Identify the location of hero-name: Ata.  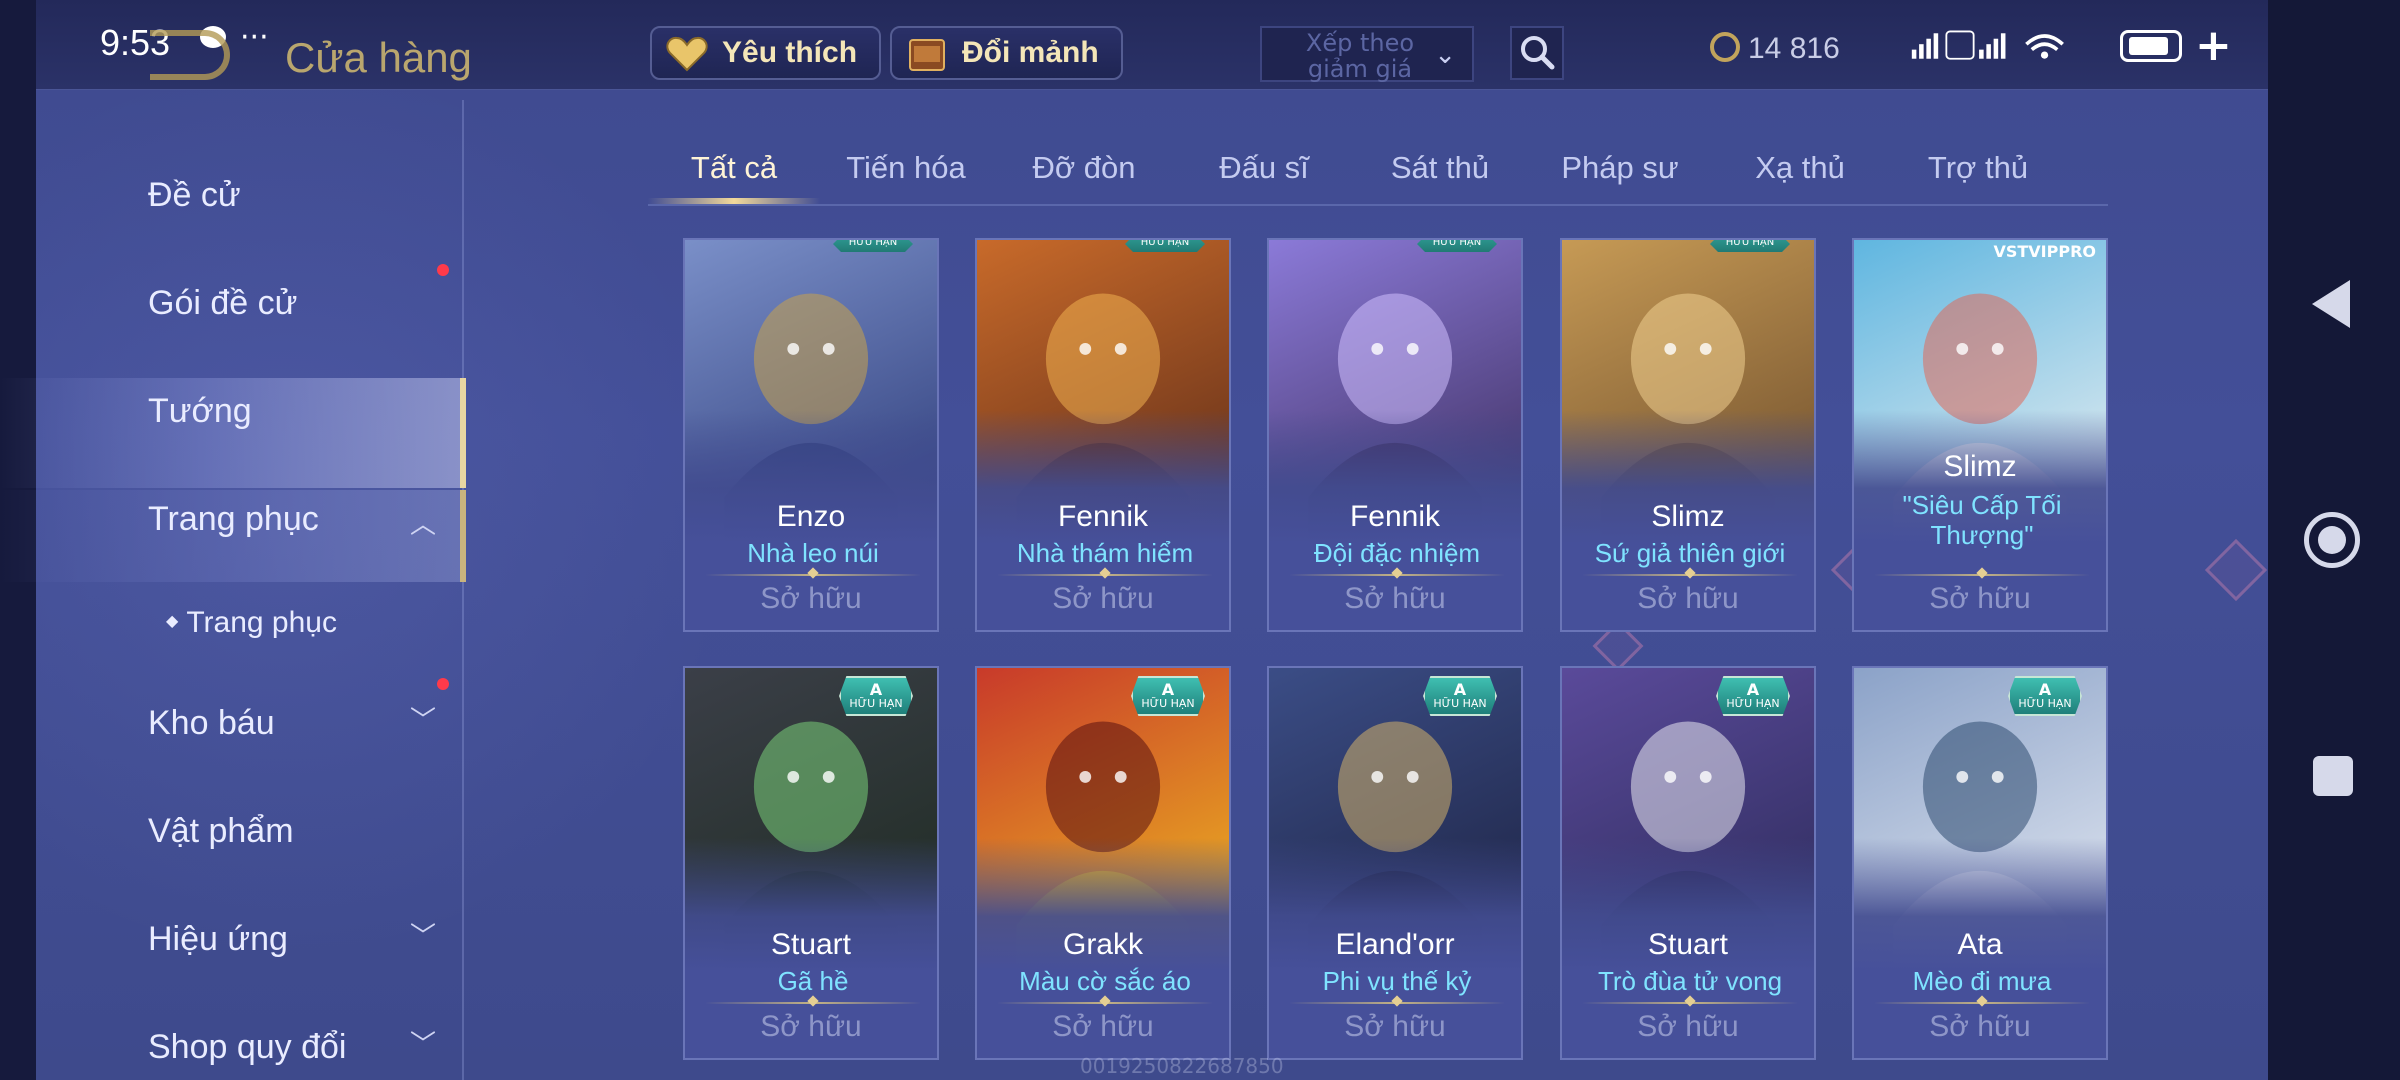
(1980, 944).